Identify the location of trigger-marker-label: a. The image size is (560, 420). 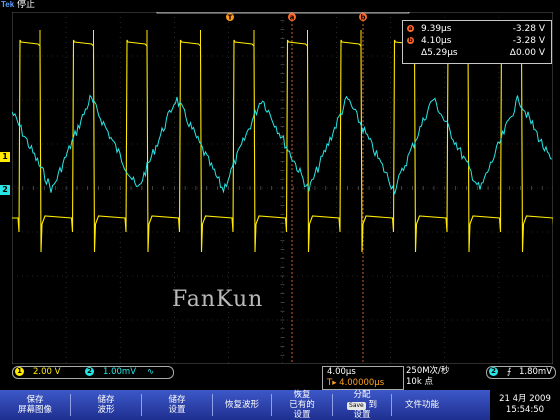
(292, 18).